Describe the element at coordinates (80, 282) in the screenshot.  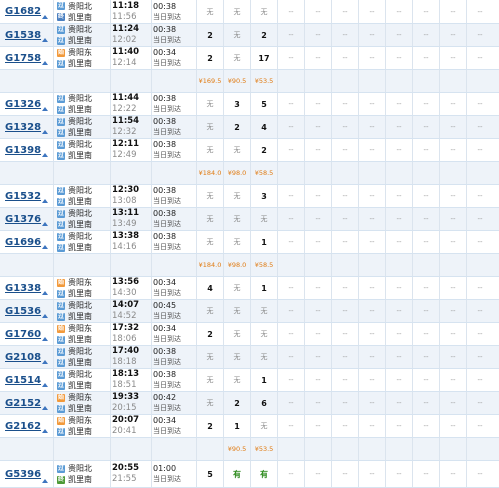
I see `from-station-name: 贵阳东` at that location.